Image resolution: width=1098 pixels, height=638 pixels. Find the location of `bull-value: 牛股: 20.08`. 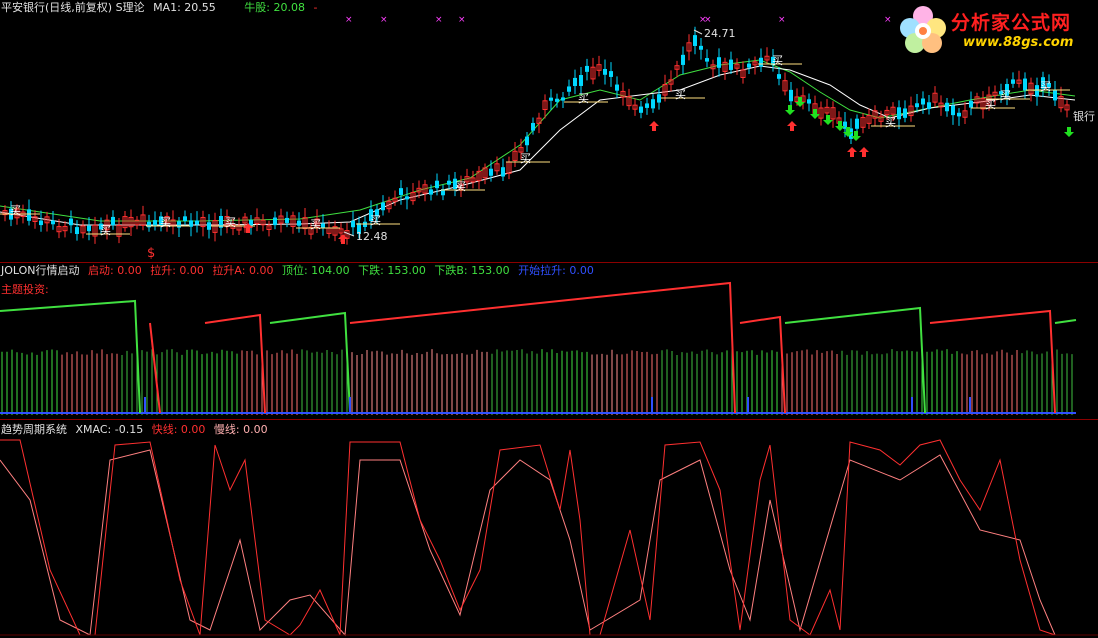

bull-value: 牛股: 20.08 is located at coordinates (274, 7).